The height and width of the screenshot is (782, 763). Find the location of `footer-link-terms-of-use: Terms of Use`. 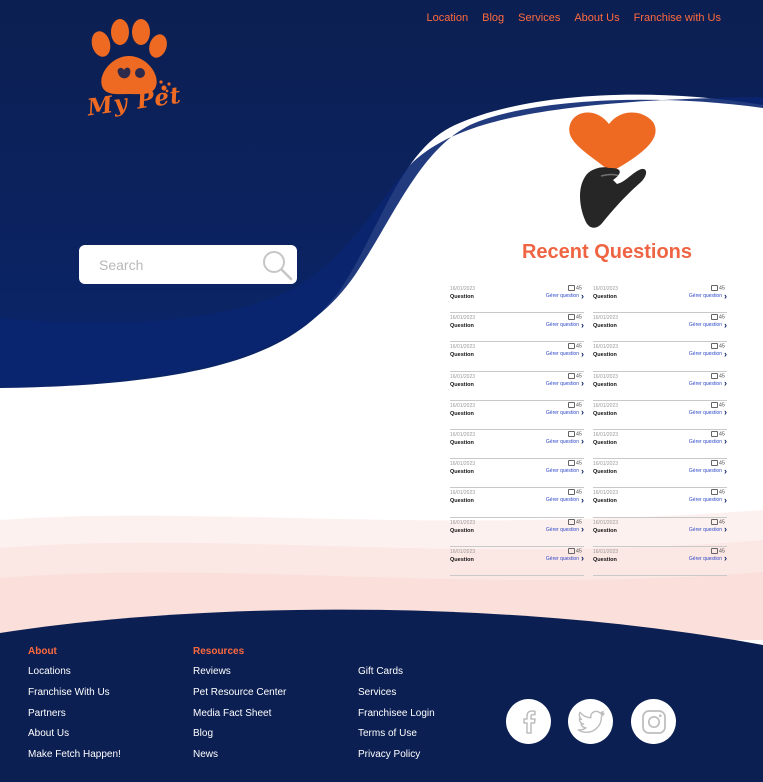

footer-link-terms-of-use: Terms of Use is located at coordinates (396, 738).